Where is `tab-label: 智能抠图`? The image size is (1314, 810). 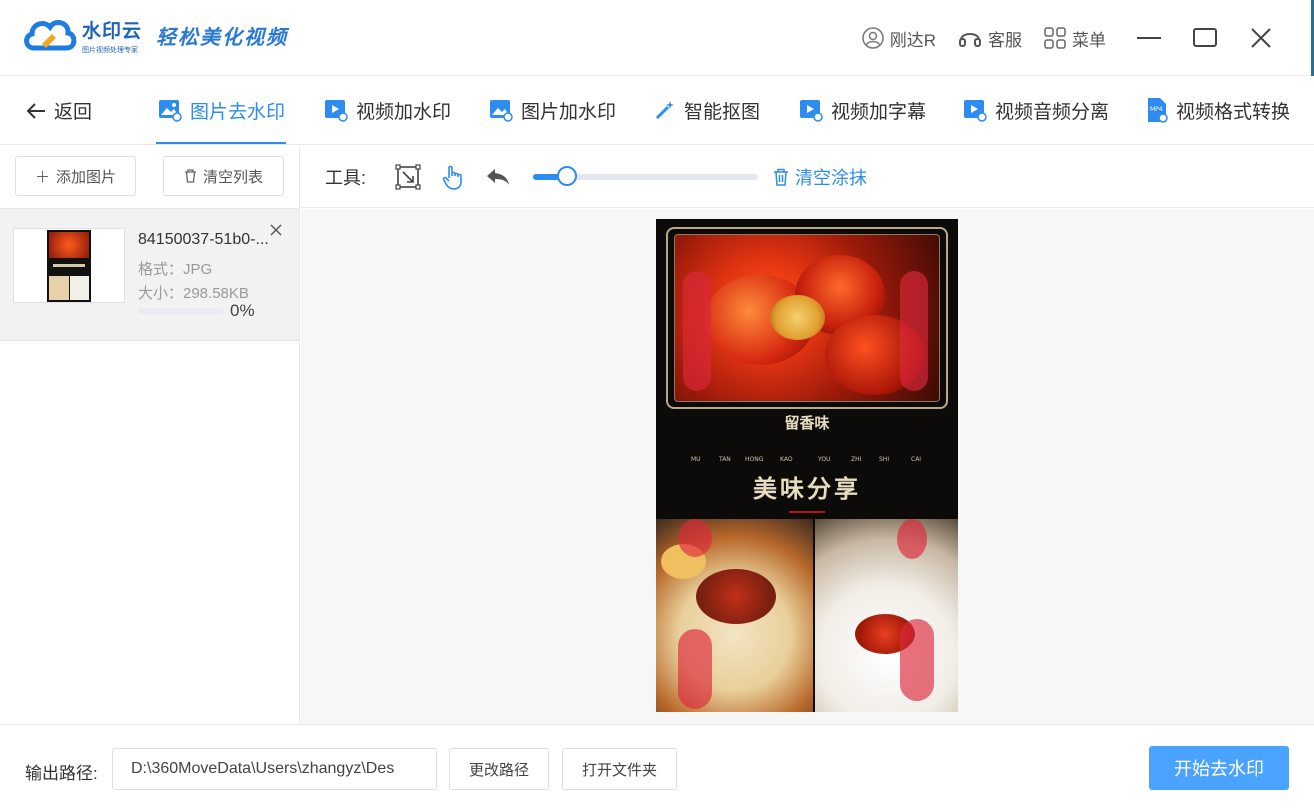 tab-label: 智能抠图 is located at coordinates (722, 112).